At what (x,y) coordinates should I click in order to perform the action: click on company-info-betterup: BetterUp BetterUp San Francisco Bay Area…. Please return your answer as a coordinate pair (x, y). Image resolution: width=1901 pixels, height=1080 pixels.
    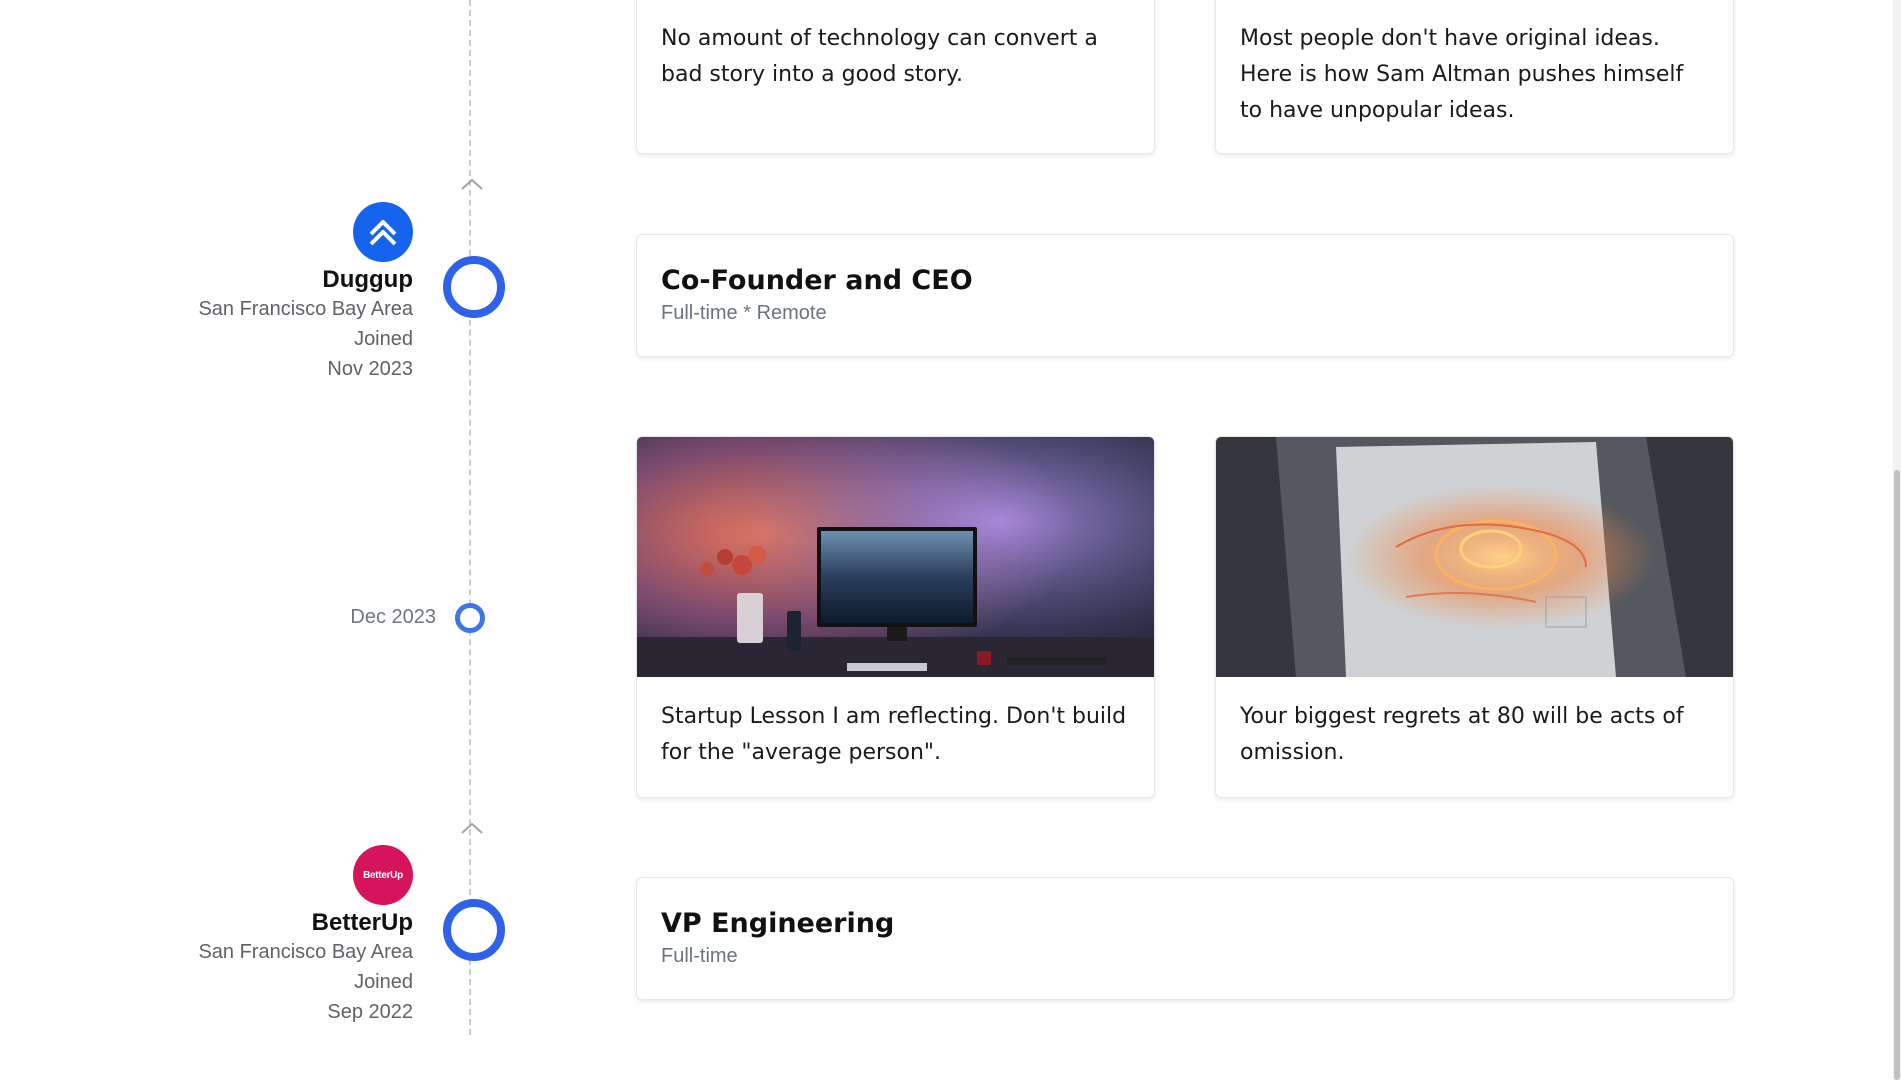
    Looking at the image, I should click on (283, 936).